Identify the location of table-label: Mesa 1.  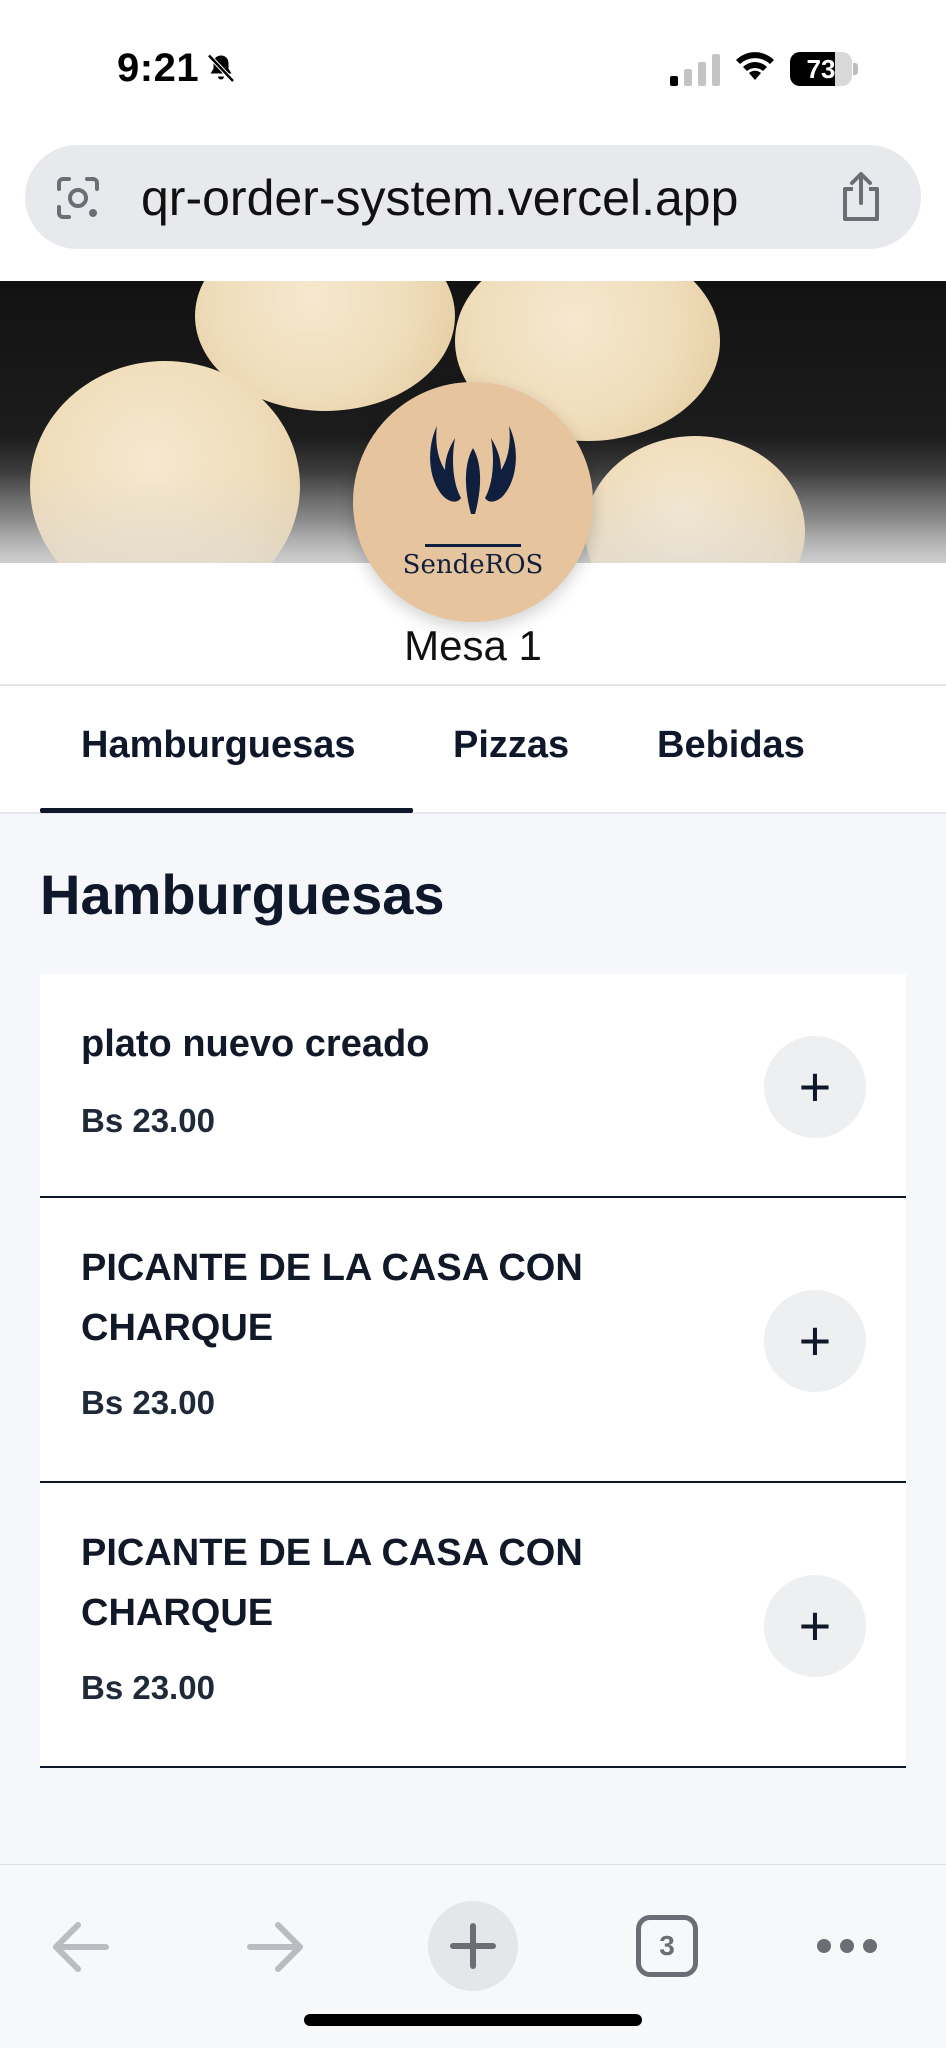
(473, 645).